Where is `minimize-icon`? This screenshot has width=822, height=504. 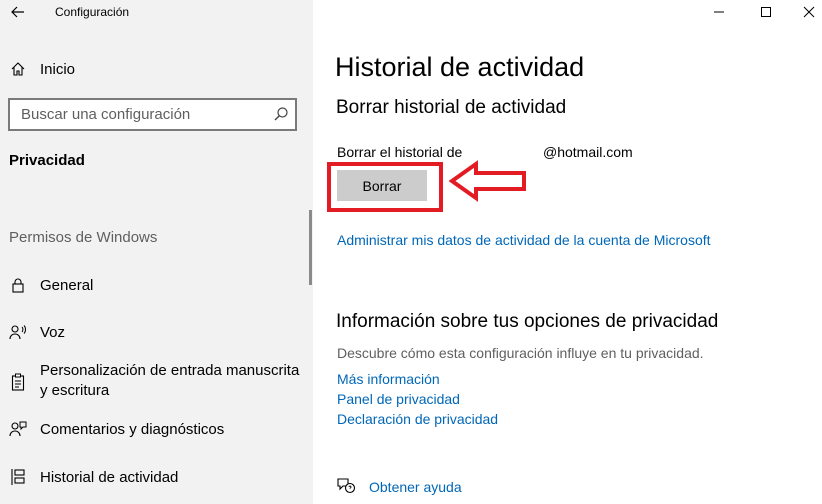
minimize-icon is located at coordinates (719, 12).